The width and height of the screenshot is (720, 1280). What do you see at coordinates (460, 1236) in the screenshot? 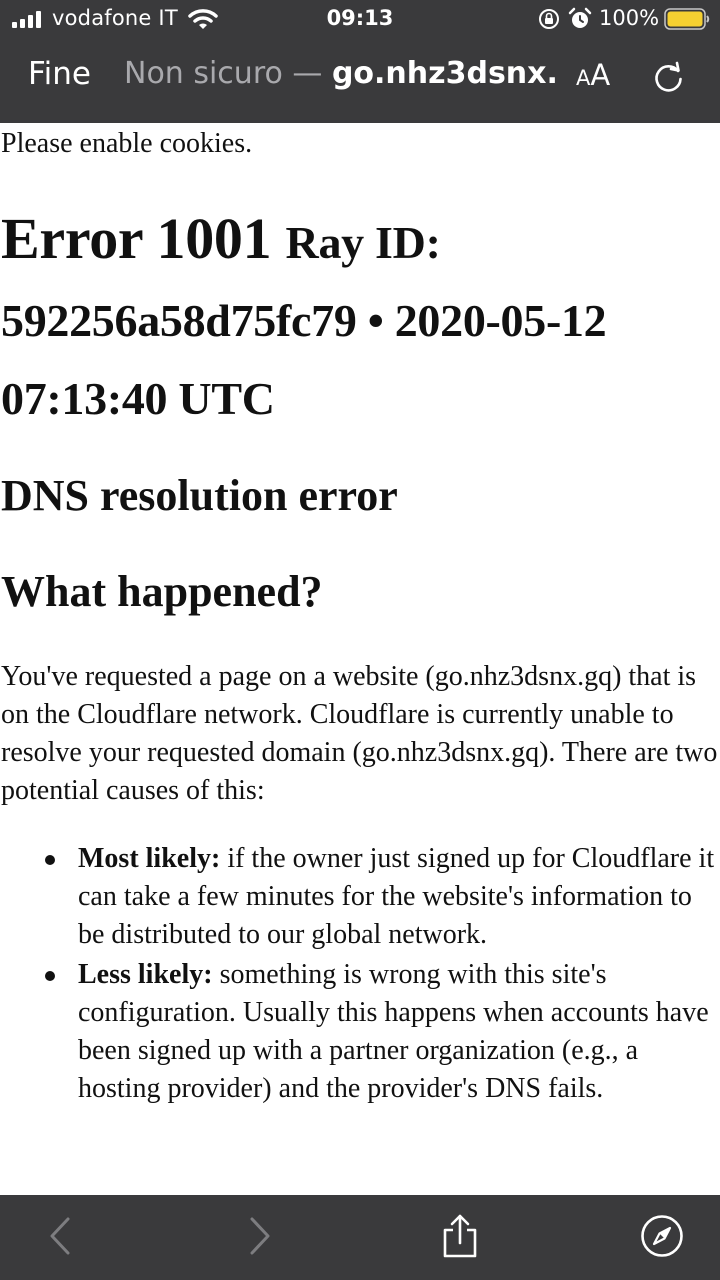
I see `share-icon` at bounding box center [460, 1236].